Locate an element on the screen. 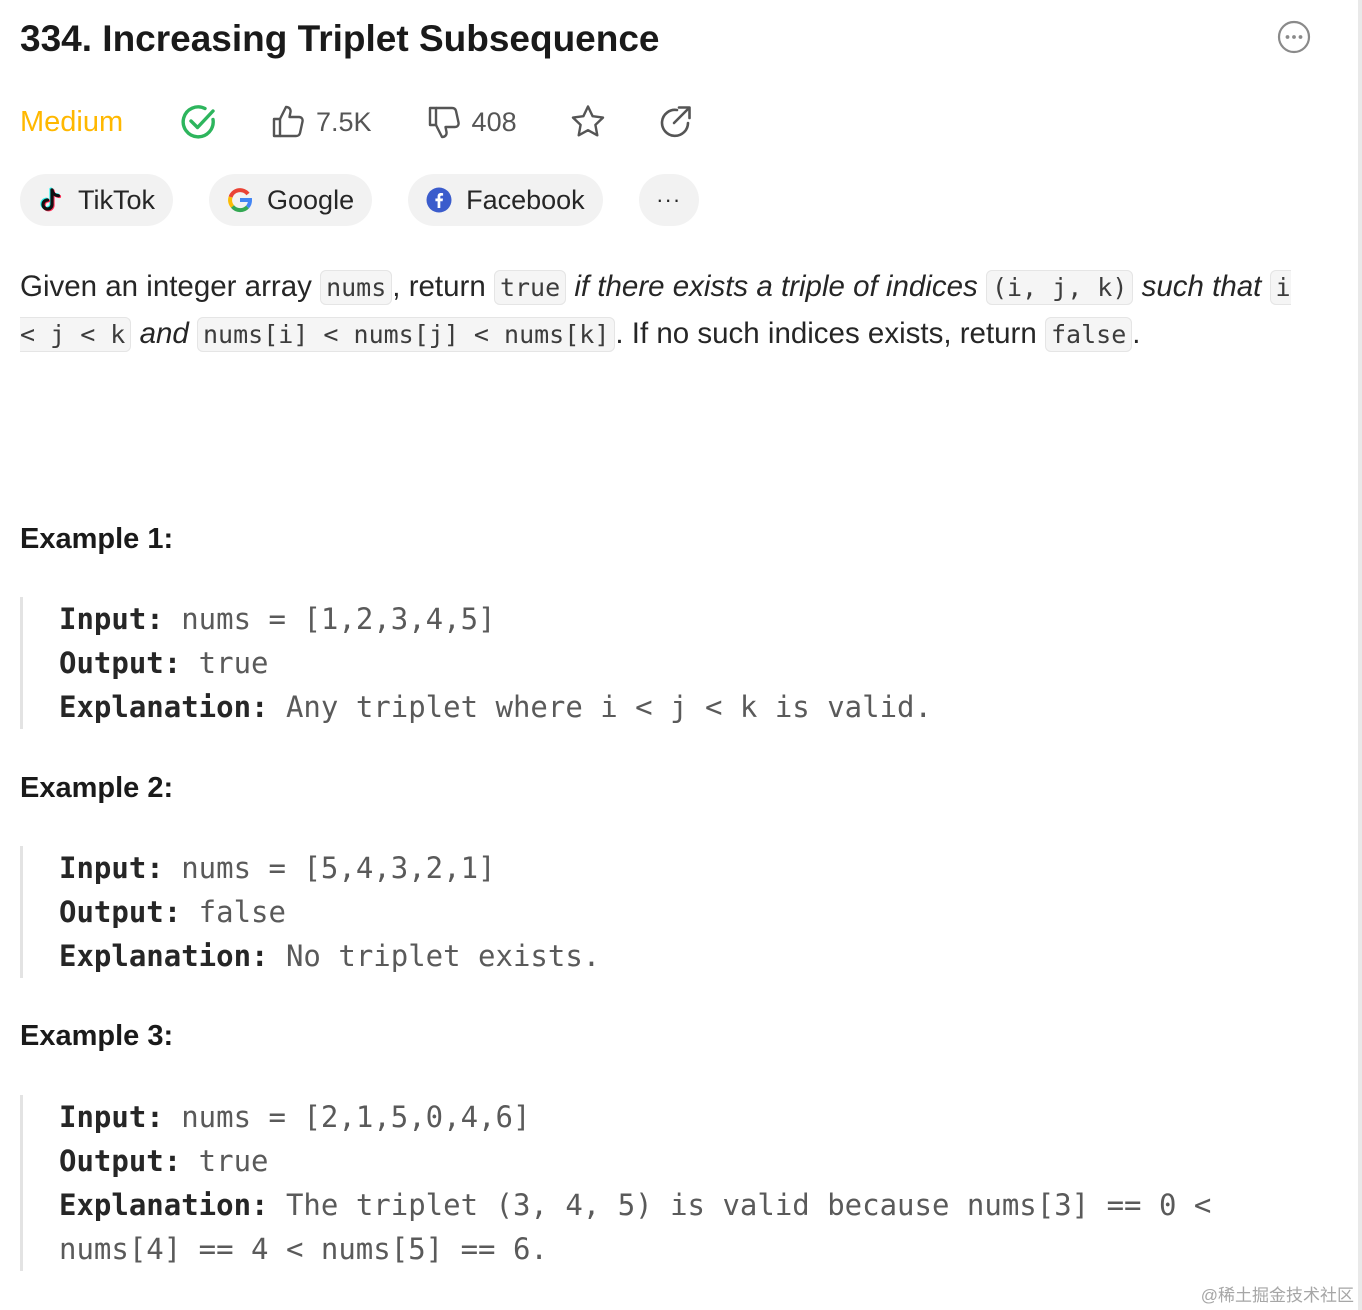 The image size is (1362, 1310). input-value: nums = [5,4,3,2,1] is located at coordinates (329, 868).